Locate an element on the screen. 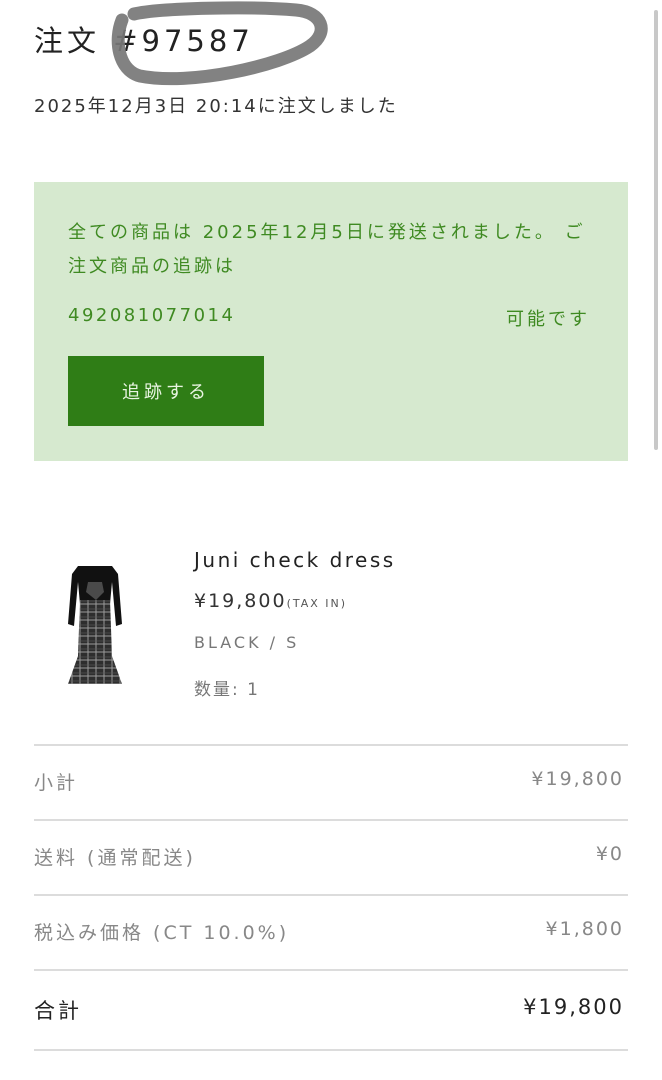  tracking-available-text: 可能です is located at coordinates (548, 319).